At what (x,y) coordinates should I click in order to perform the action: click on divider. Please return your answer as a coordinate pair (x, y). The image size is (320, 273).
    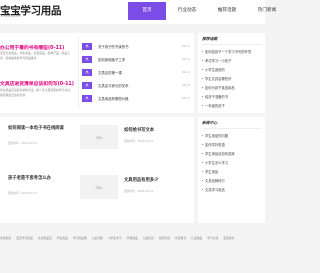
    Looking at the image, I should click on (78, 73).